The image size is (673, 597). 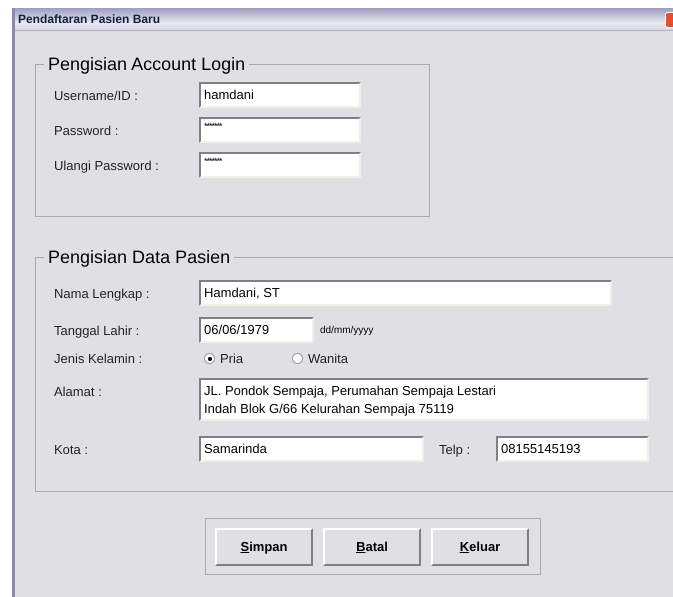 What do you see at coordinates (328, 358) in the screenshot?
I see `option-label: Wanita` at bounding box center [328, 358].